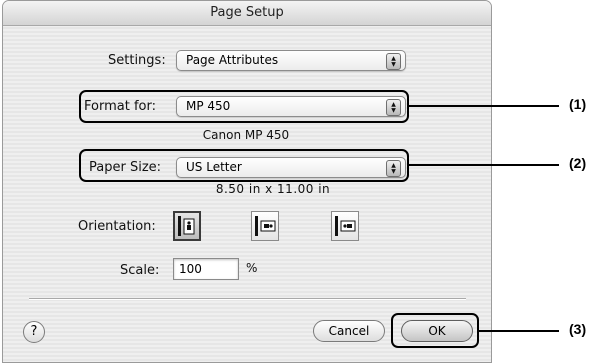 This screenshot has width=606, height=363. I want to click on callout-label-1: (1), so click(578, 104).